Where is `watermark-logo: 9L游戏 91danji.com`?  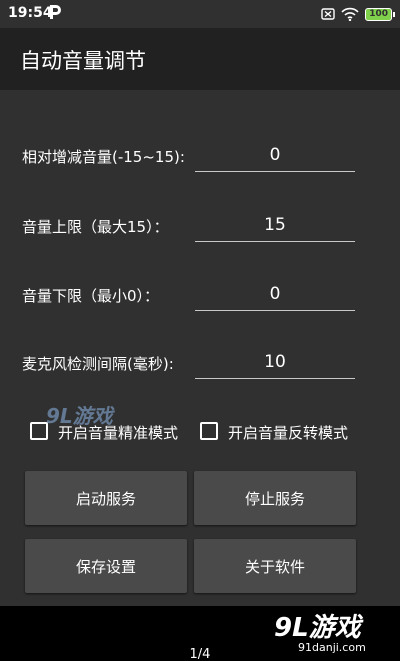 watermark-logo: 9L游戏 91danji.com is located at coordinates (334, 632).